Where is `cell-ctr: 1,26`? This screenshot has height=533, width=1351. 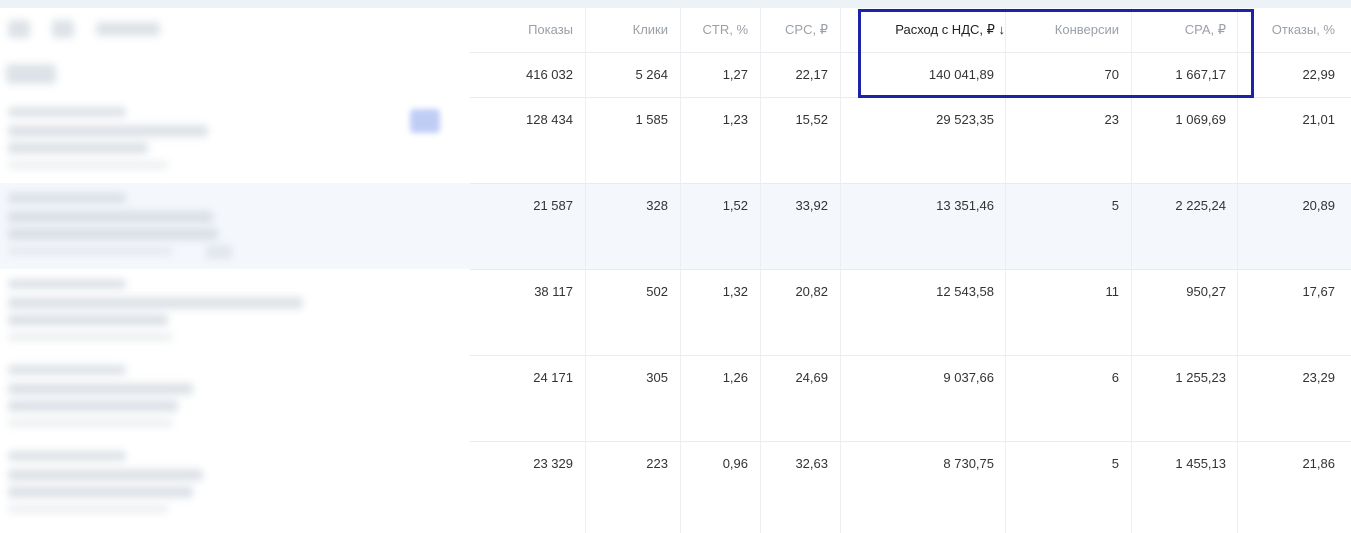
cell-ctr: 1,26 is located at coordinates (735, 377).